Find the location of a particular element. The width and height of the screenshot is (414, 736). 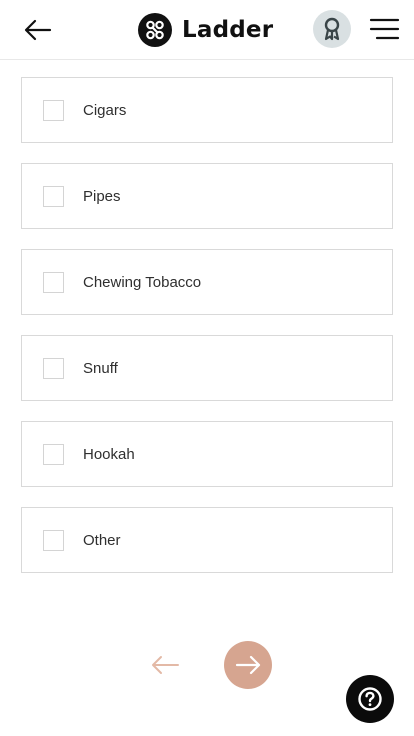

option-other: Other is located at coordinates (207, 540).